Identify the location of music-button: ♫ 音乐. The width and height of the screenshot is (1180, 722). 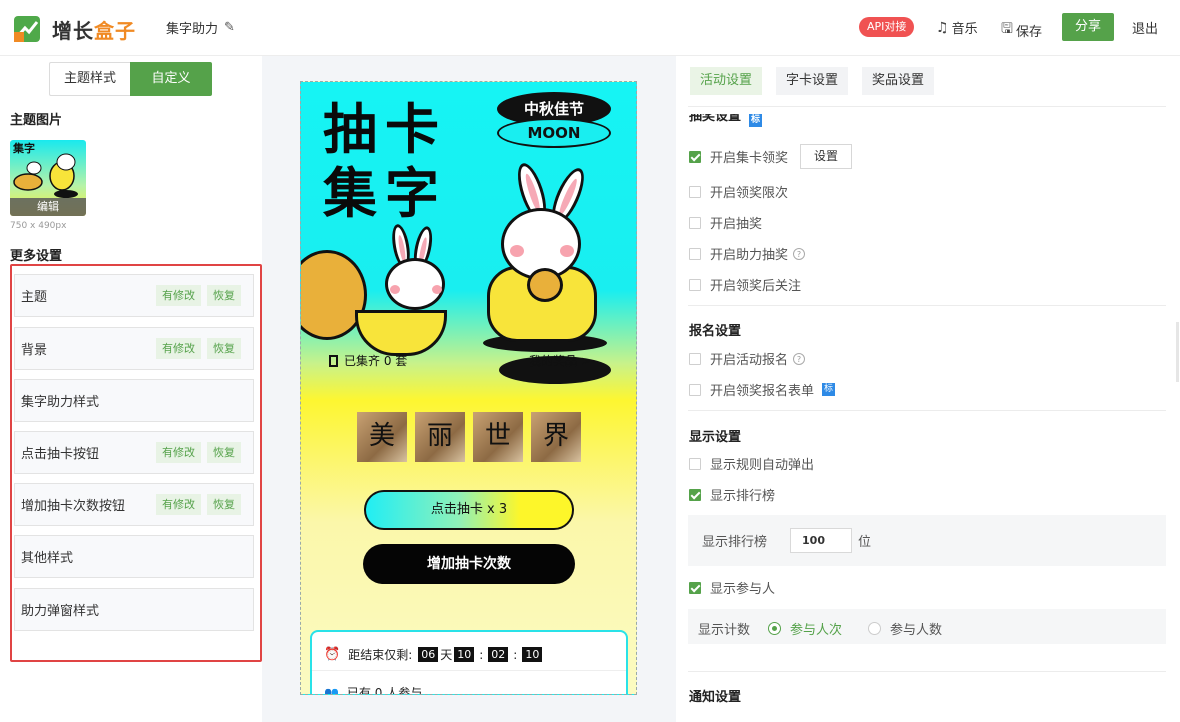
(957, 28).